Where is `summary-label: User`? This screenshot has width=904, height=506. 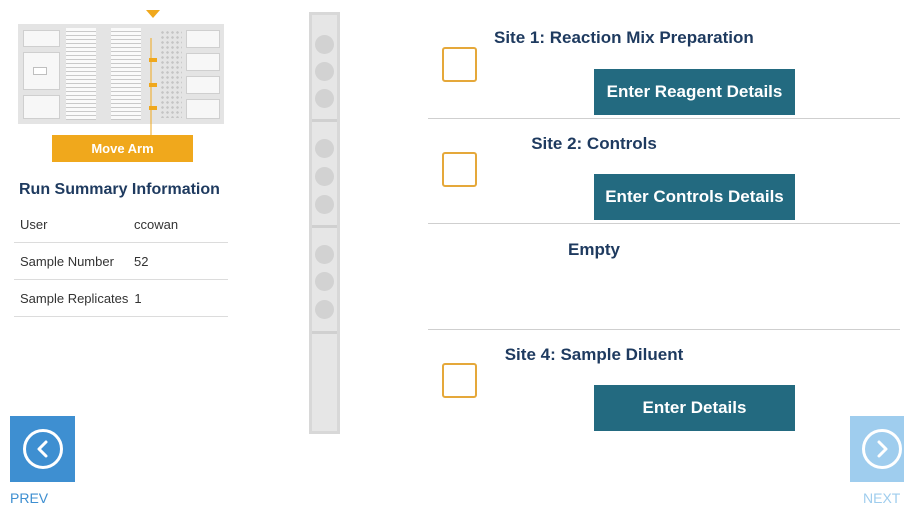 summary-label: User is located at coordinates (34, 224).